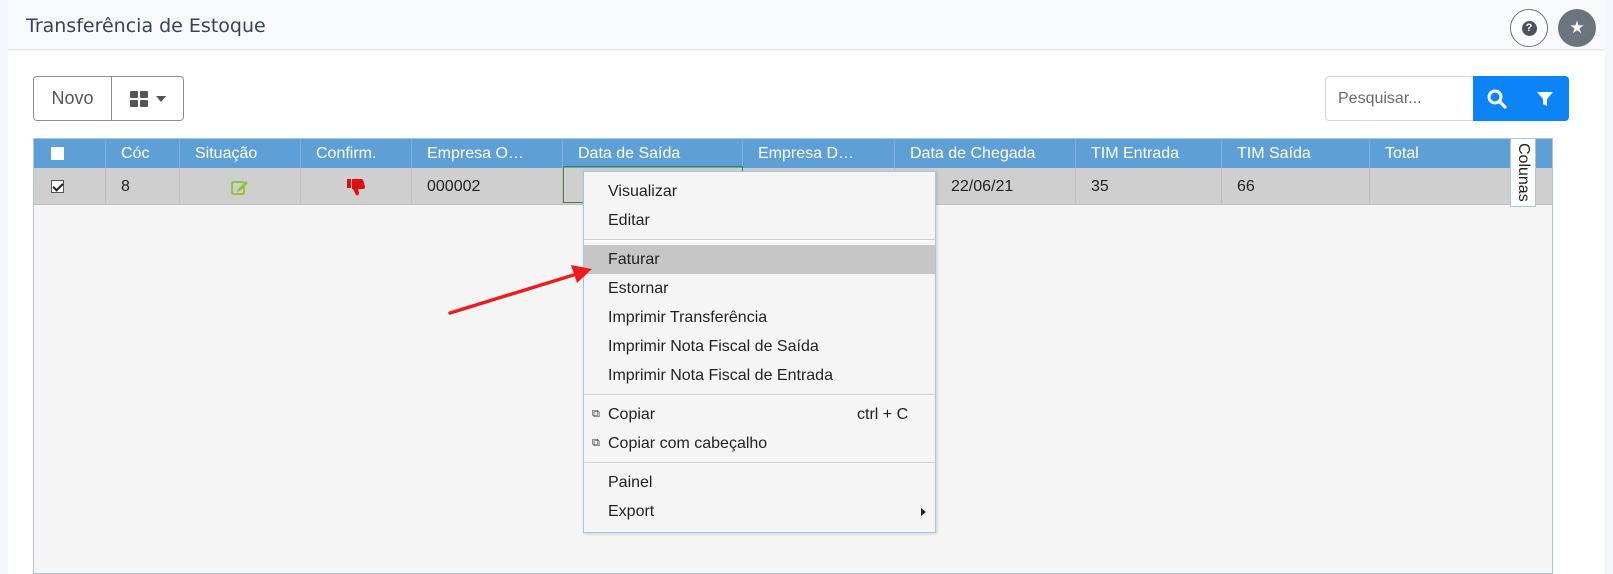 This screenshot has height=574, width=1613. What do you see at coordinates (759, 482) in the screenshot?
I see `menu-item-painel: Painel` at bounding box center [759, 482].